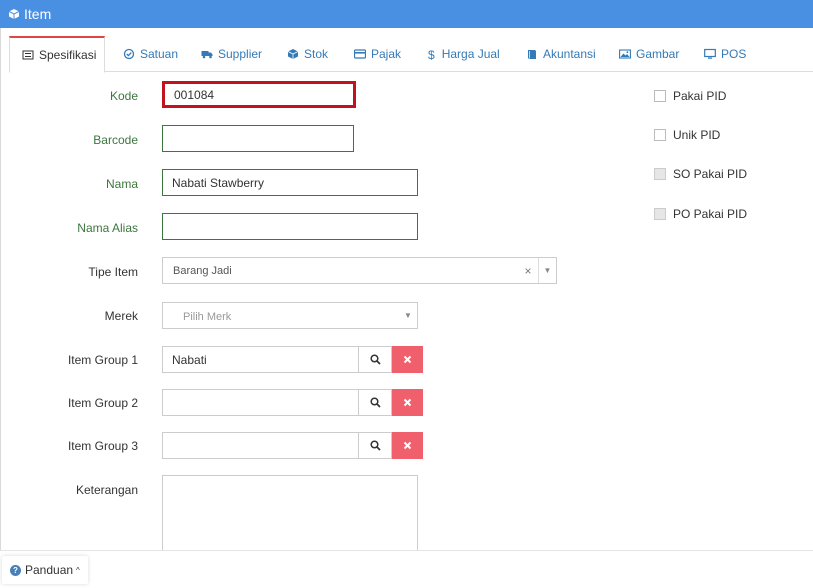  Describe the element at coordinates (113, 272) in the screenshot. I see `tipe-item-label: Tipe Item` at that location.